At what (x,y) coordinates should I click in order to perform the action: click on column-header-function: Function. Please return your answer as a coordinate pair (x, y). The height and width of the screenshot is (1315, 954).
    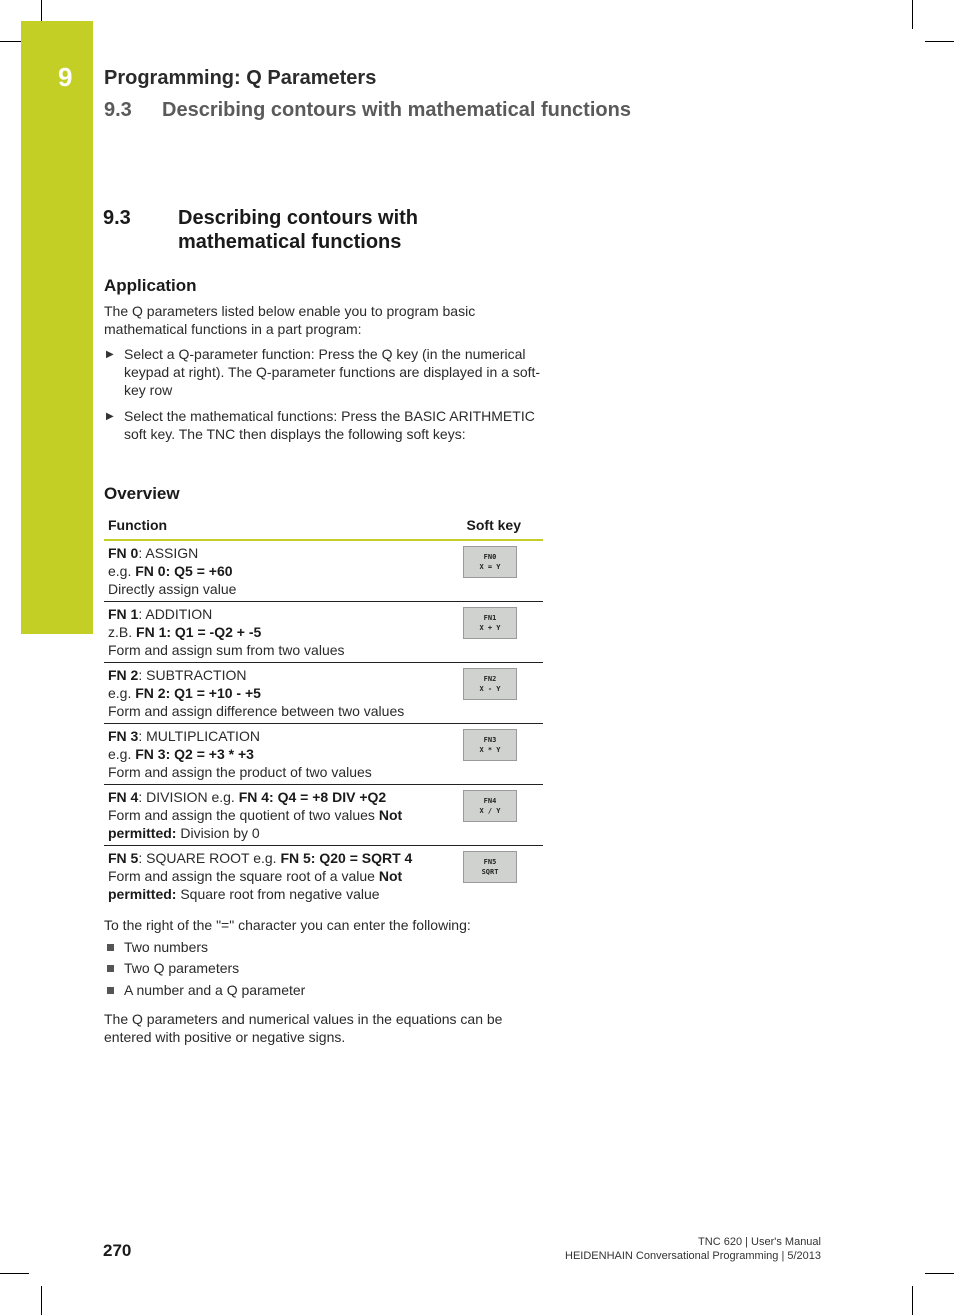
    Looking at the image, I should click on (279, 526).